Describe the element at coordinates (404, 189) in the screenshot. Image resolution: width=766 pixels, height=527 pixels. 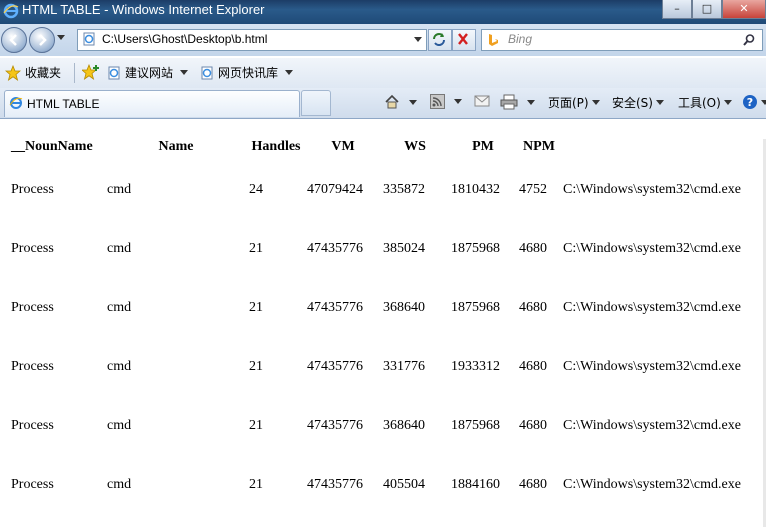
I see `cell-ws: 335872` at that location.